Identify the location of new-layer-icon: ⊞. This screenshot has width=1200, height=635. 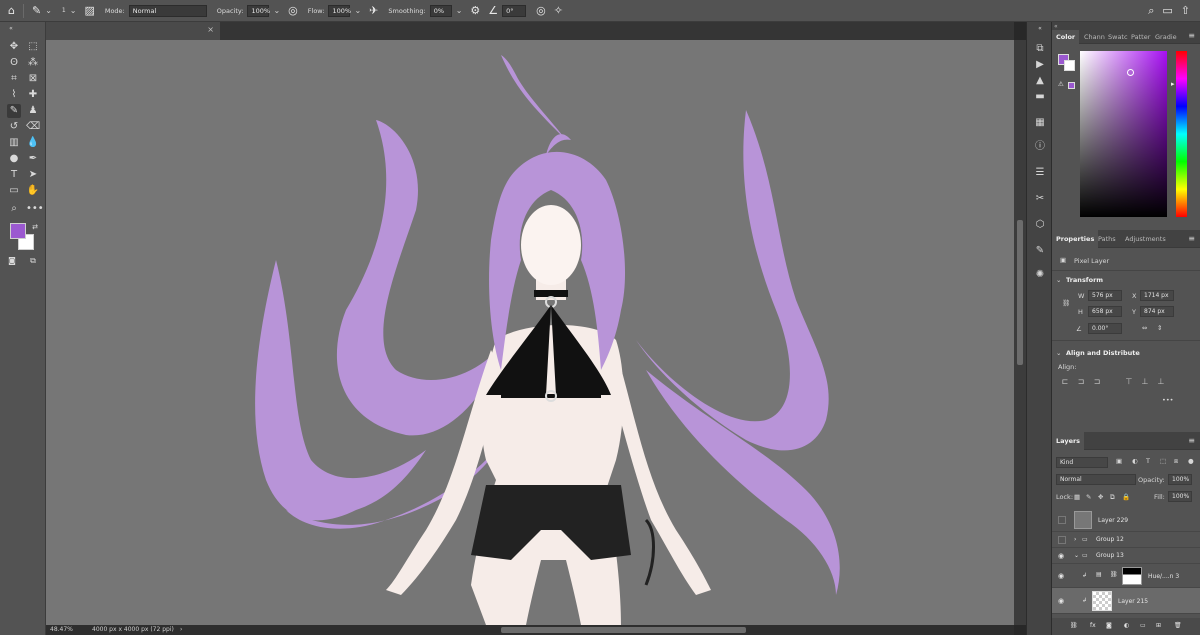
(1158, 625).